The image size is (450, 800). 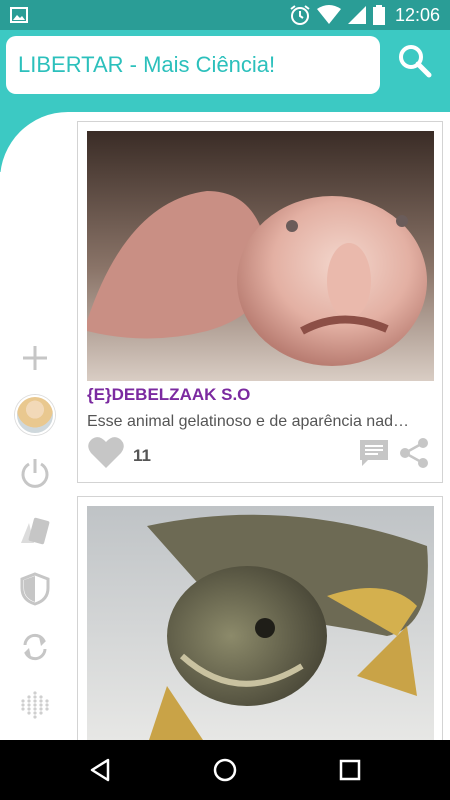 I want to click on like-count: 11, so click(x=142, y=455).